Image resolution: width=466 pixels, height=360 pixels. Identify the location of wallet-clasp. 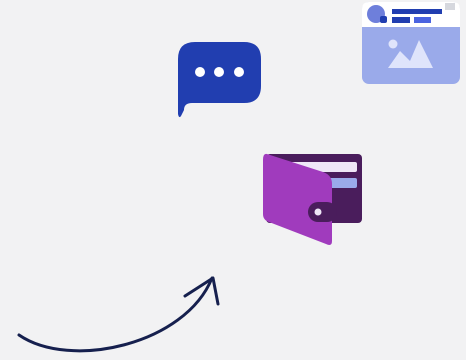
(322, 212).